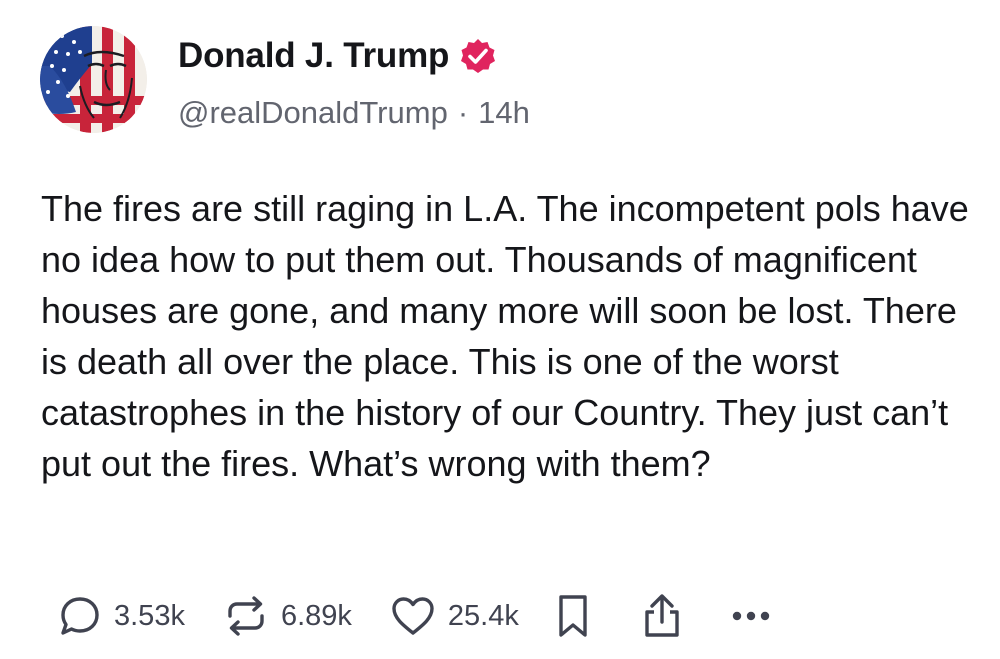 This screenshot has width=1000, height=659. I want to click on author-meta-row: @realDonaldTrump · 14h, so click(354, 113).